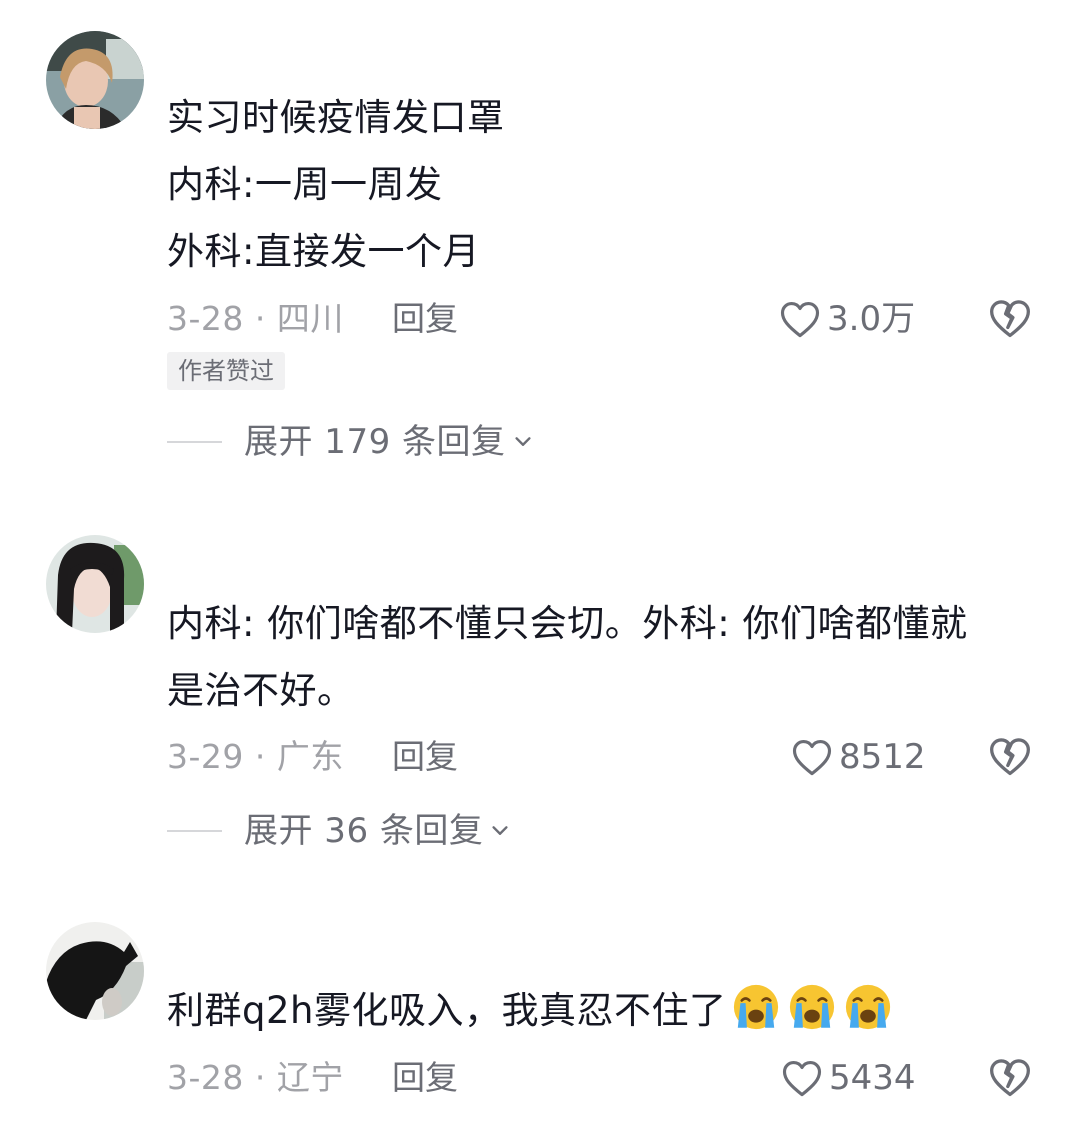  Describe the element at coordinates (567, 657) in the screenshot. I see `comment-text: 内科: 你们啥都不懂只会切。外科: 你们啥都懂就 是治不好。` at that location.